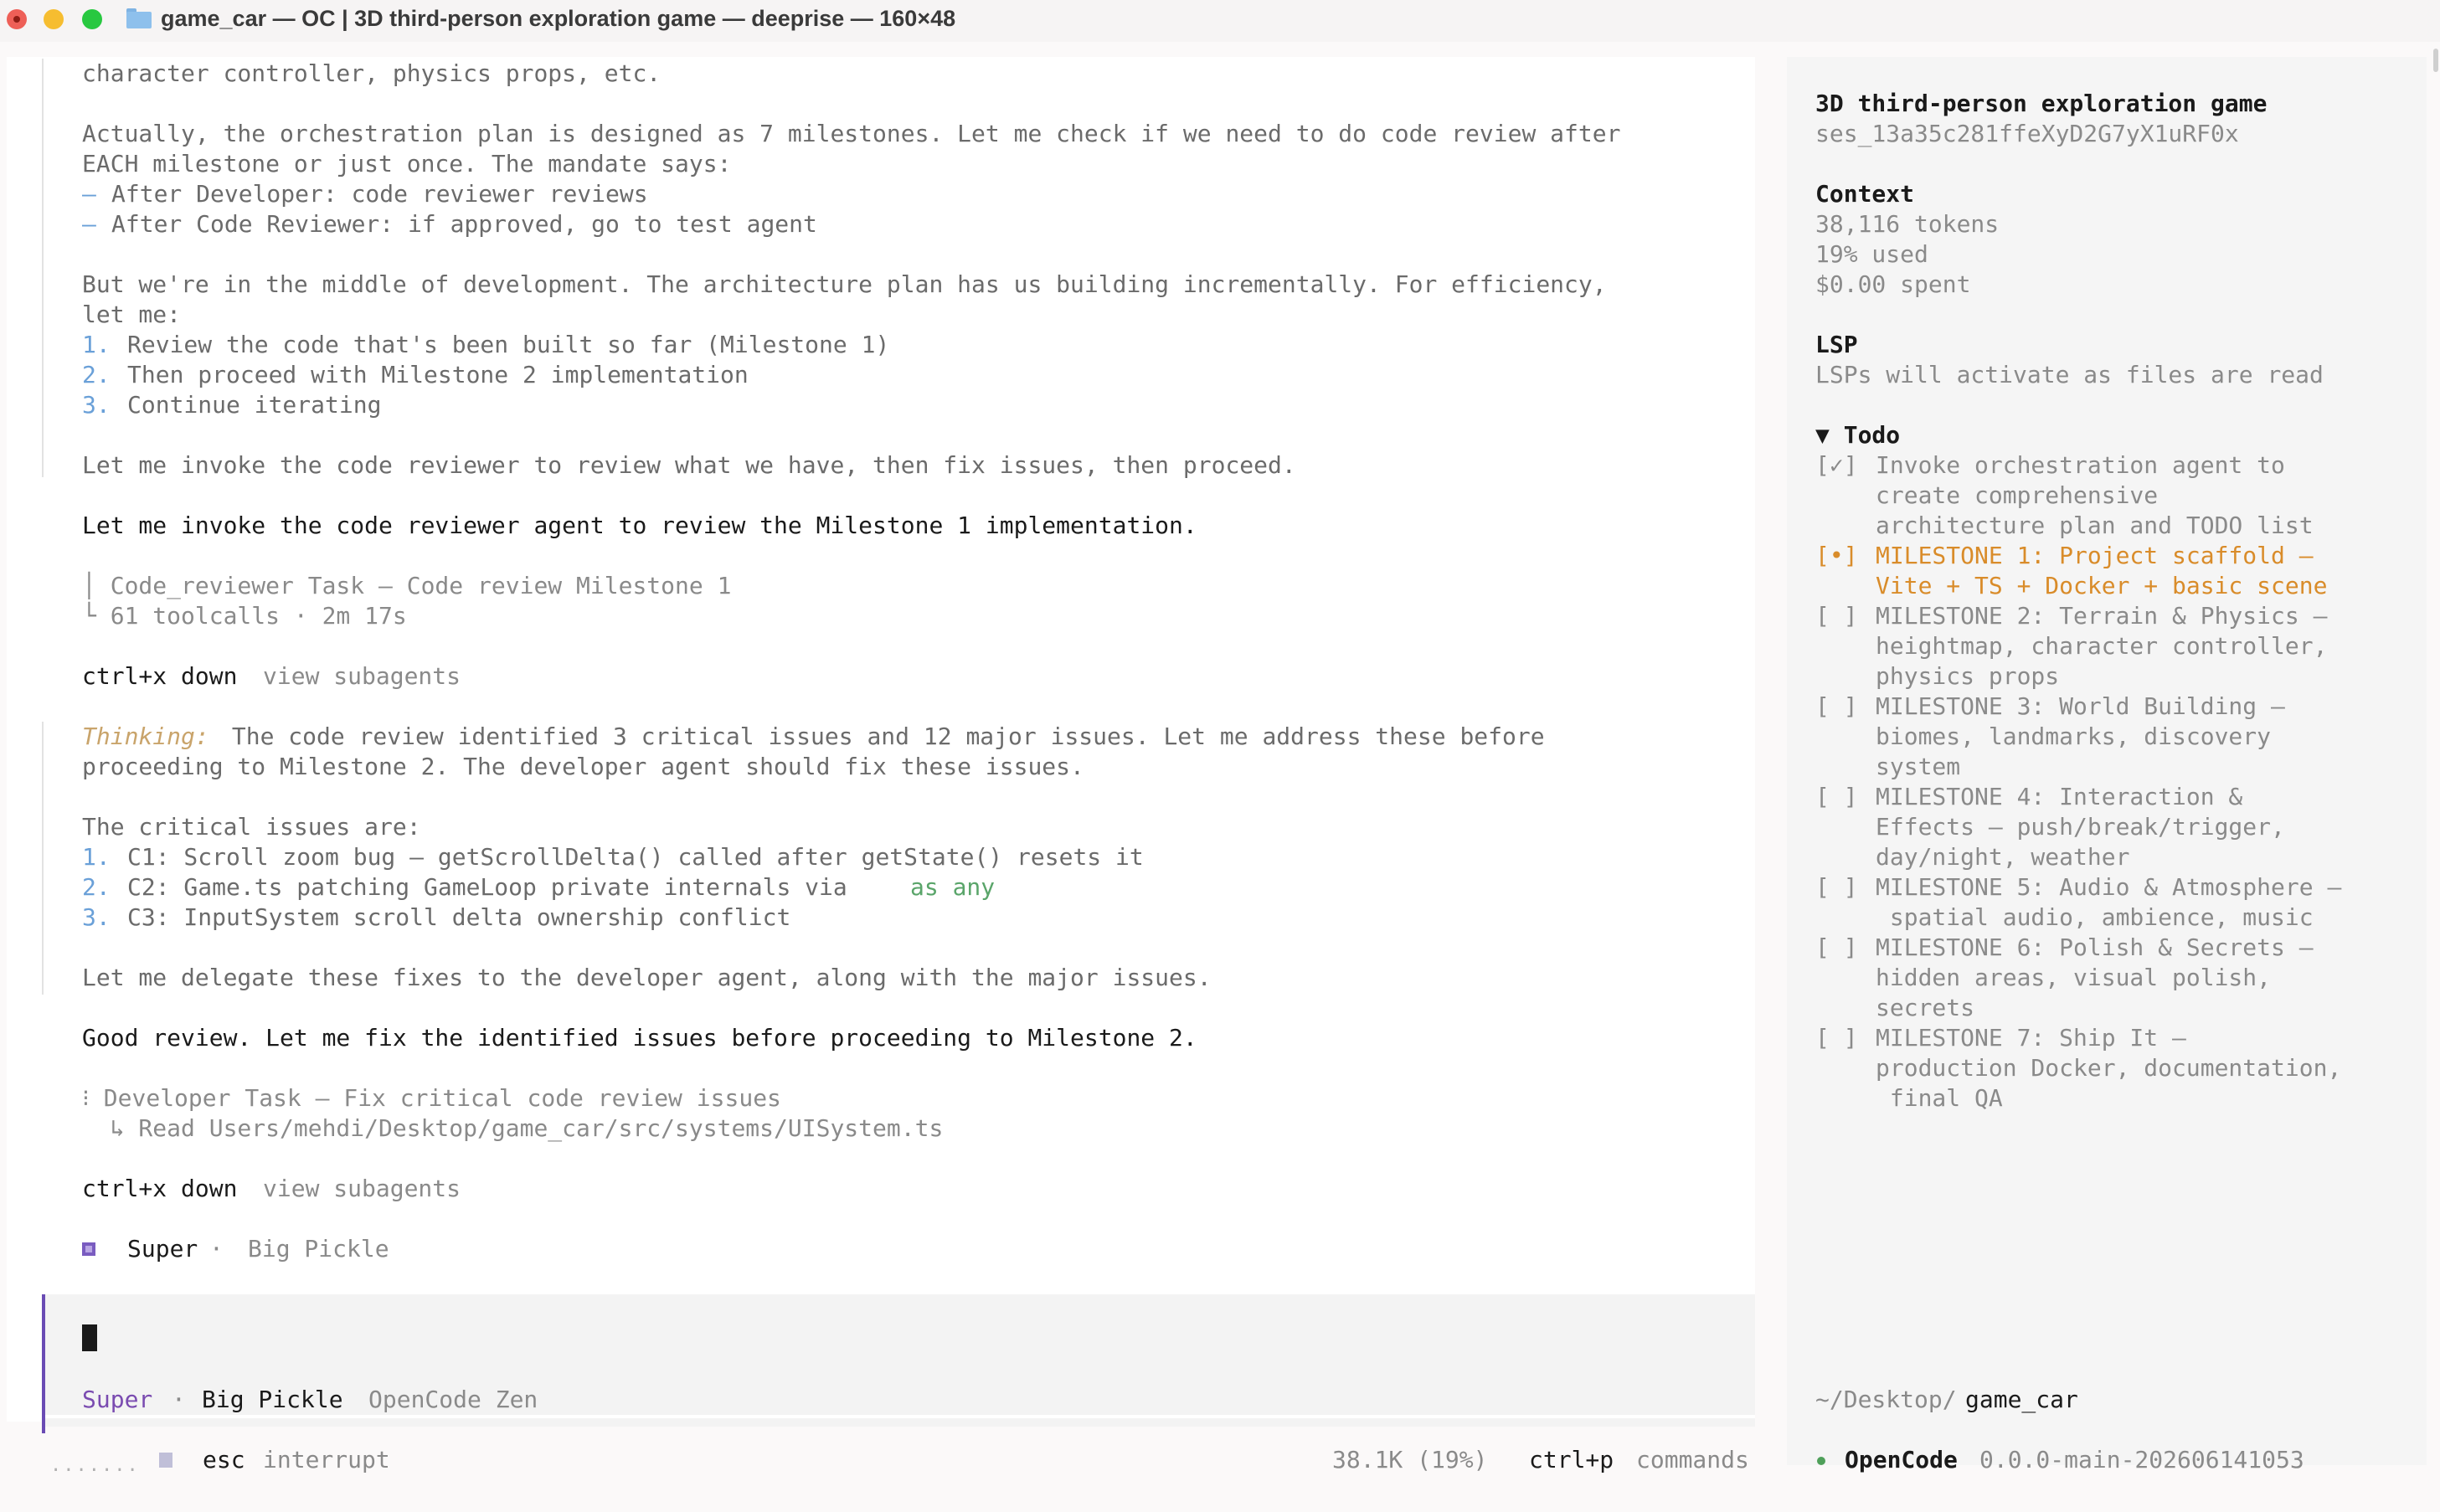 This screenshot has height=1512, width=2440. I want to click on maximize-window-button, so click(92, 19).